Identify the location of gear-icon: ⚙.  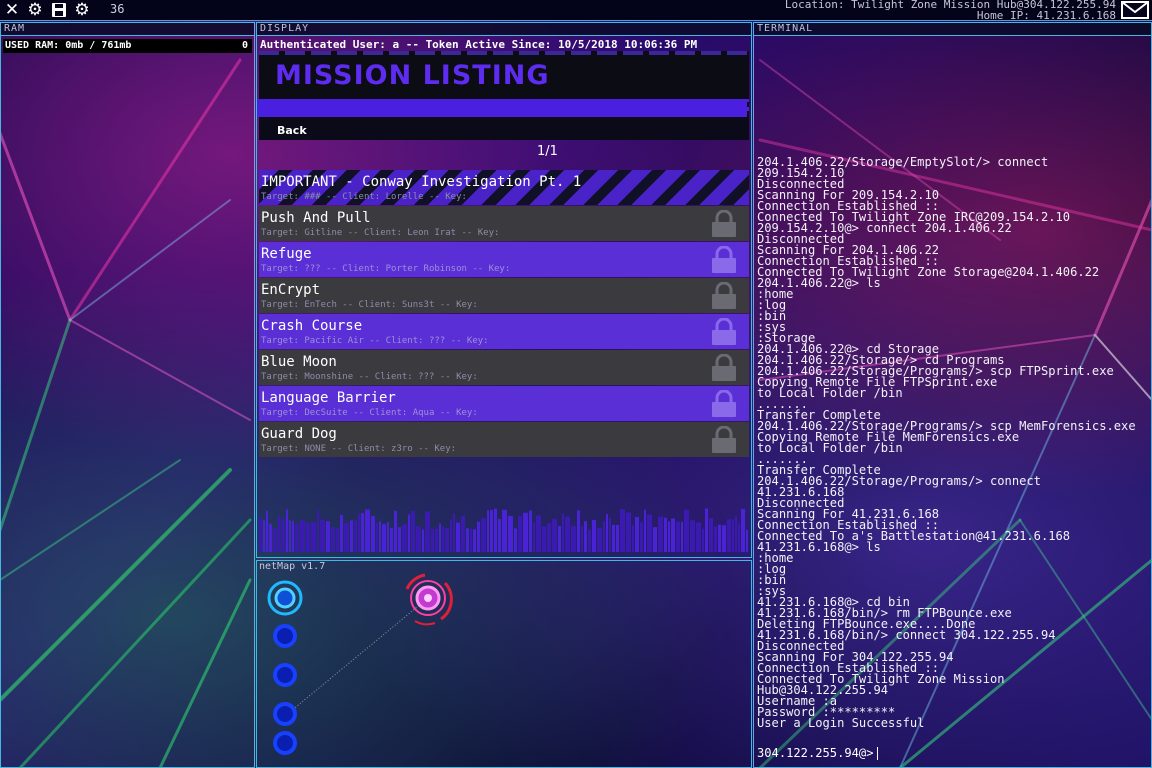
(35, 10).